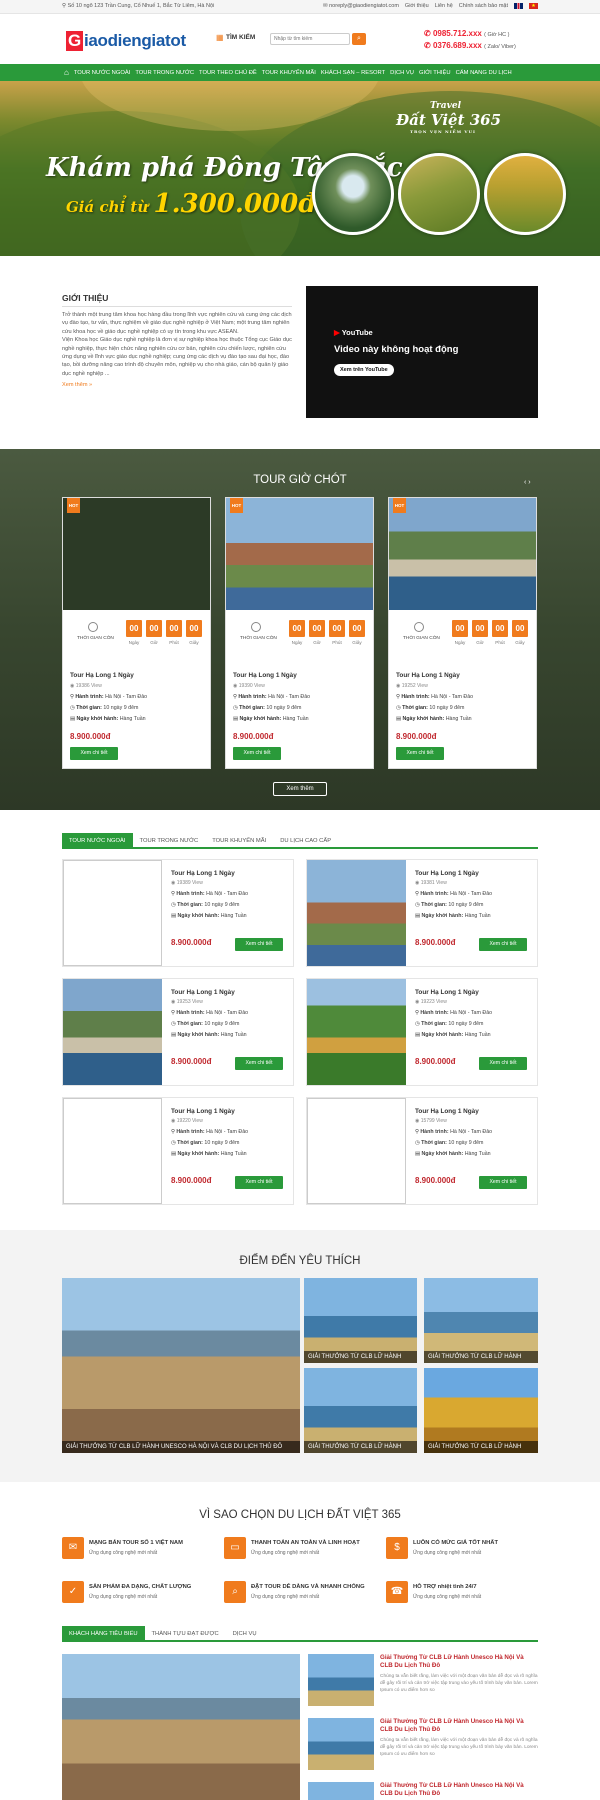 The height and width of the screenshot is (1800, 600). I want to click on tab-tour-nuoc-ngoai: TOUR NƯỚC NGOÀI, so click(97, 840).